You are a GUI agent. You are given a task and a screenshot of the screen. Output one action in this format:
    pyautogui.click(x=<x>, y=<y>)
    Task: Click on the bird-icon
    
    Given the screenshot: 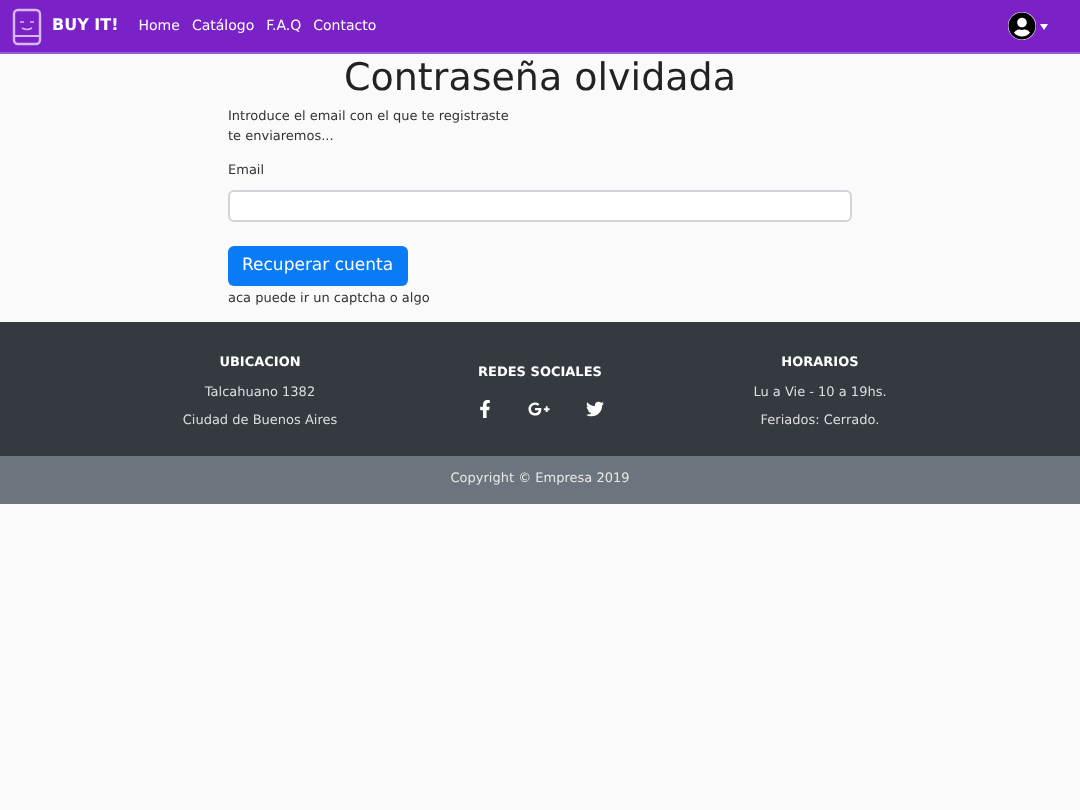 What is the action you would take?
    pyautogui.click(x=594, y=408)
    